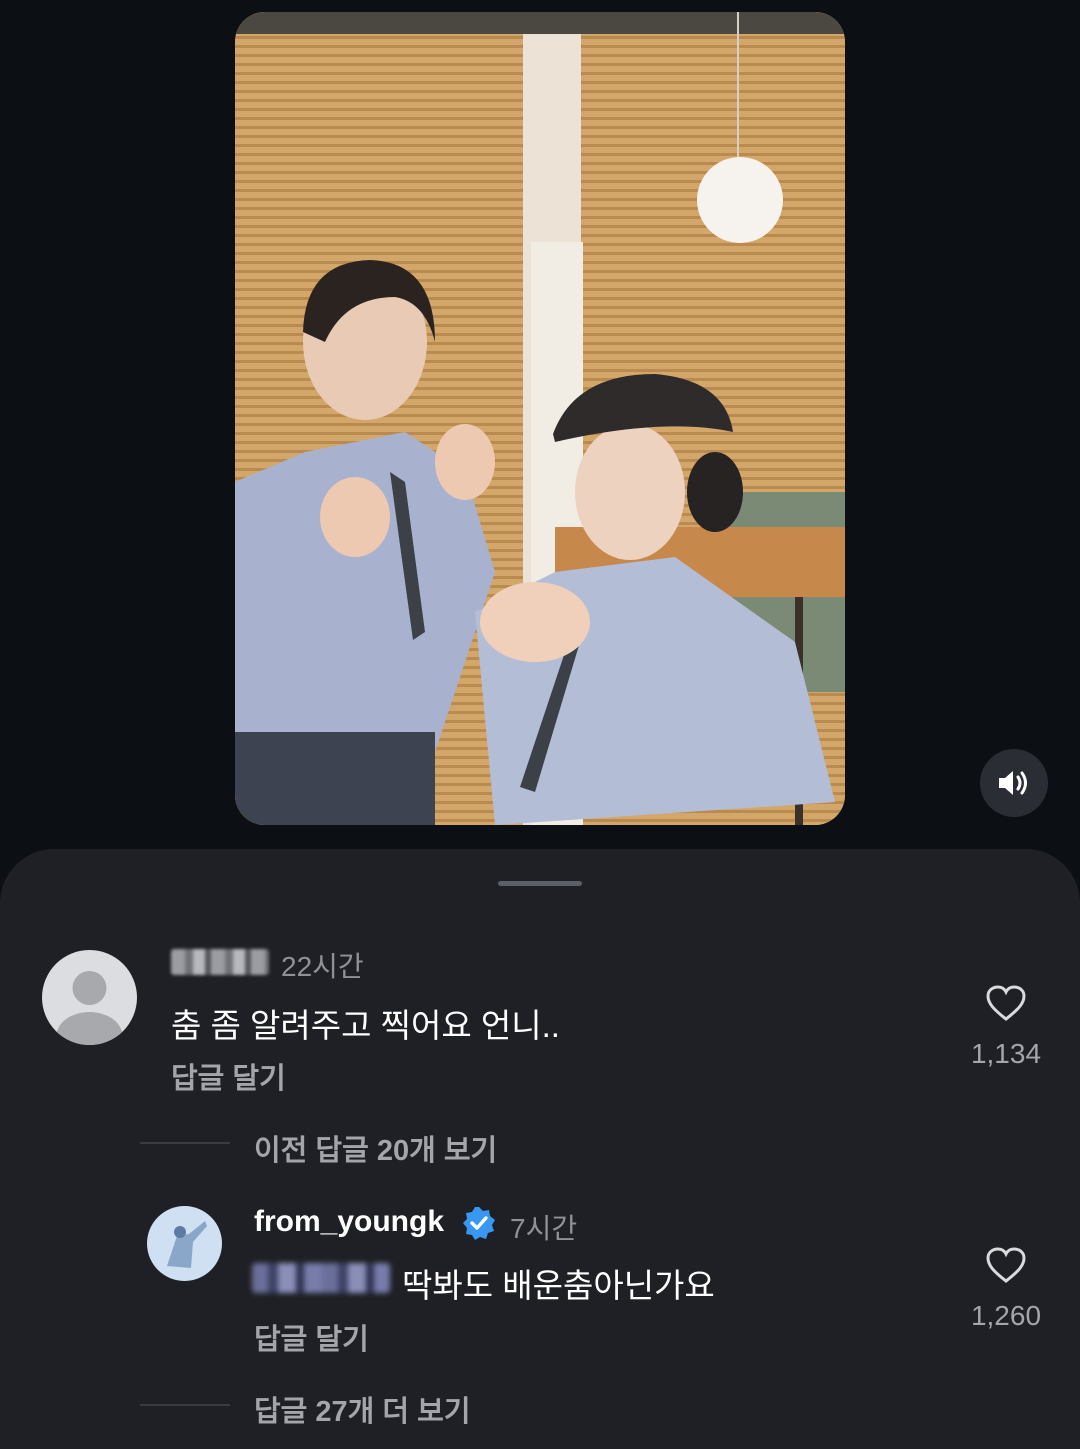 This screenshot has width=1080, height=1449. Describe the element at coordinates (322, 966) in the screenshot. I see `comment-timestamp: 22시간` at that location.